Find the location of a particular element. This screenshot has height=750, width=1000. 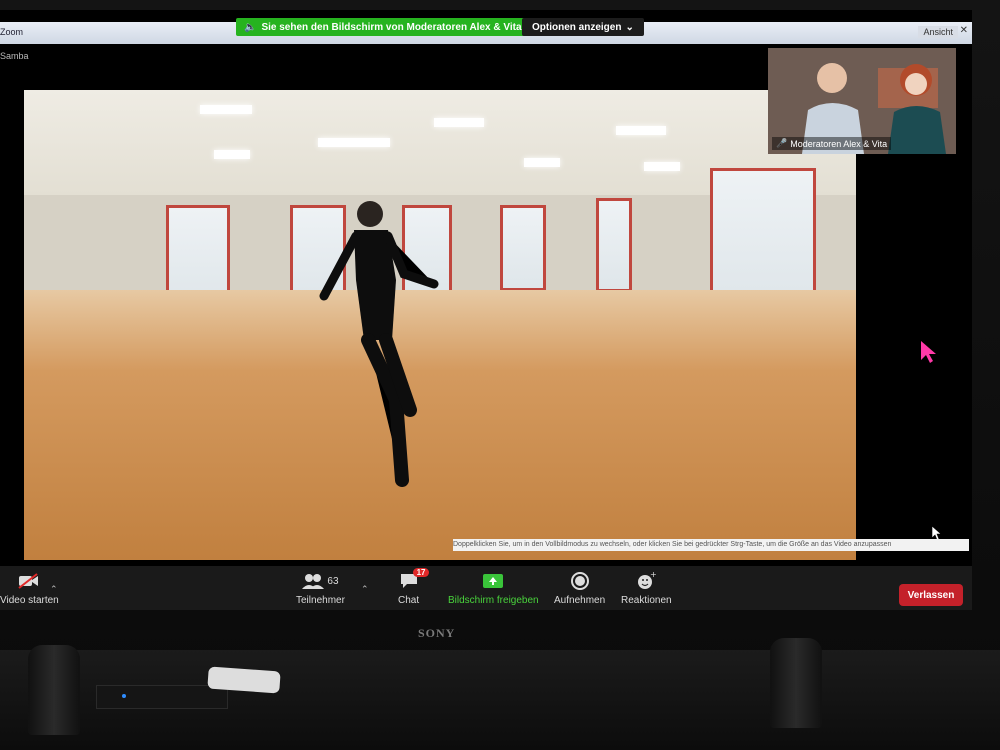

right-speaker is located at coordinates (796, 683).